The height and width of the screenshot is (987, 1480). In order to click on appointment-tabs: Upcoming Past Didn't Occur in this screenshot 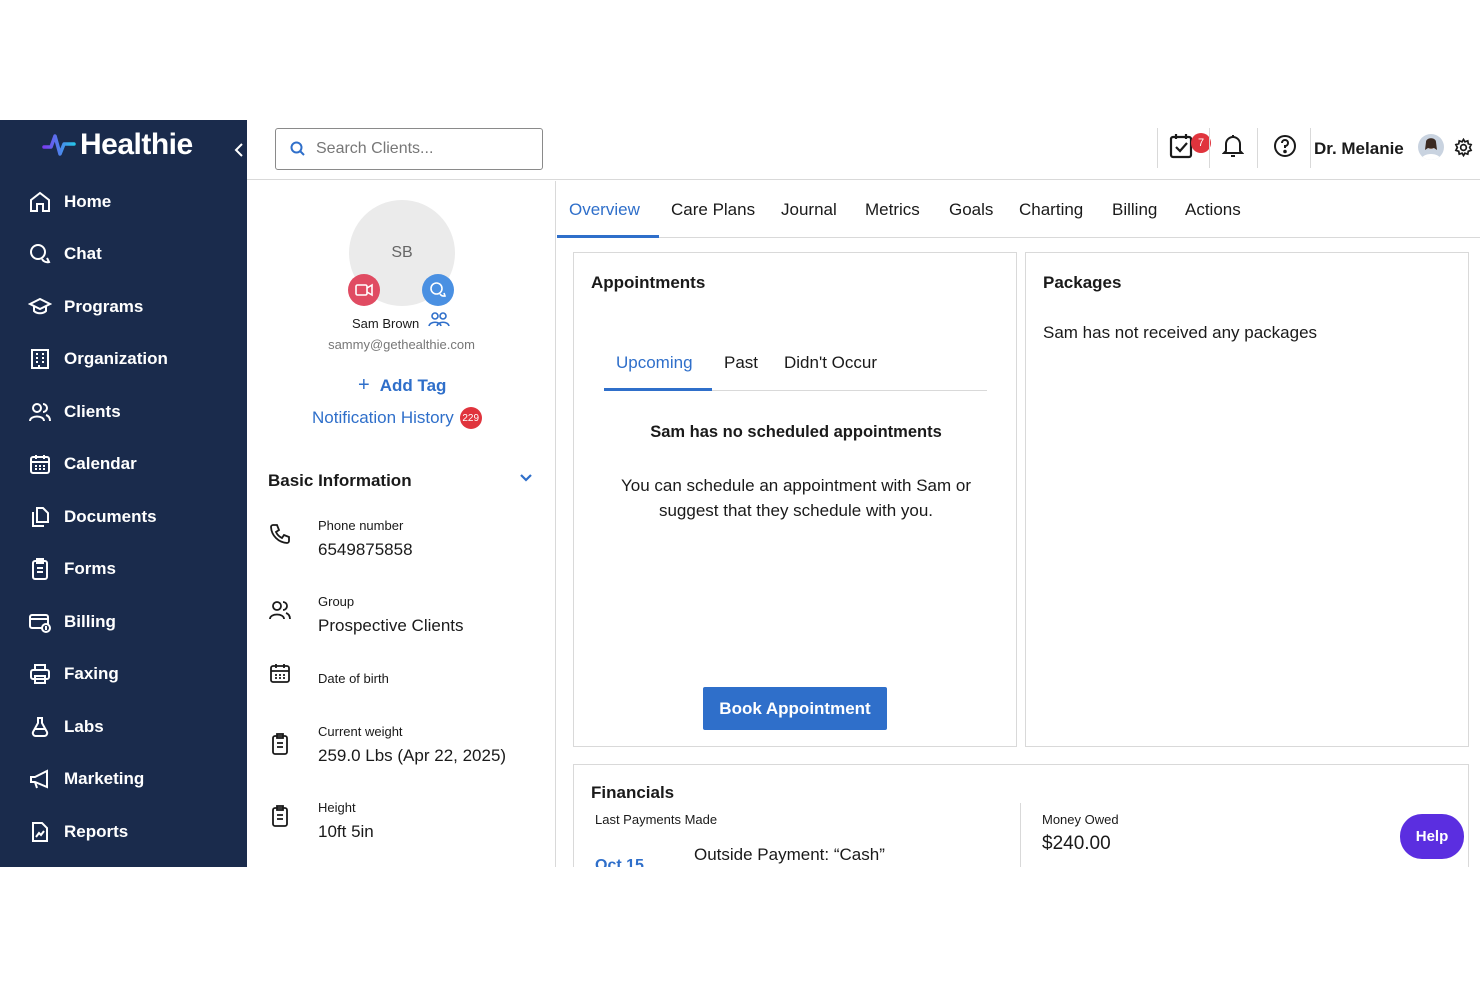, I will do `click(795, 370)`.